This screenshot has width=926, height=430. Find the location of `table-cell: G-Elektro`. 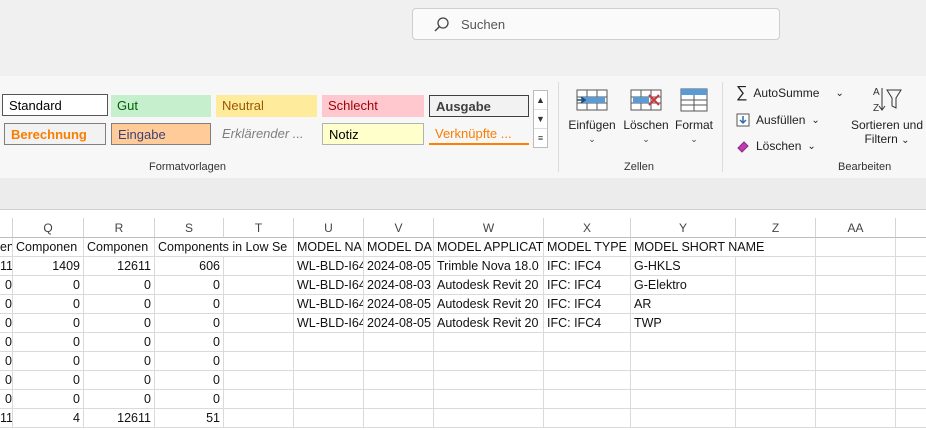

table-cell: G-Elektro is located at coordinates (683, 285).